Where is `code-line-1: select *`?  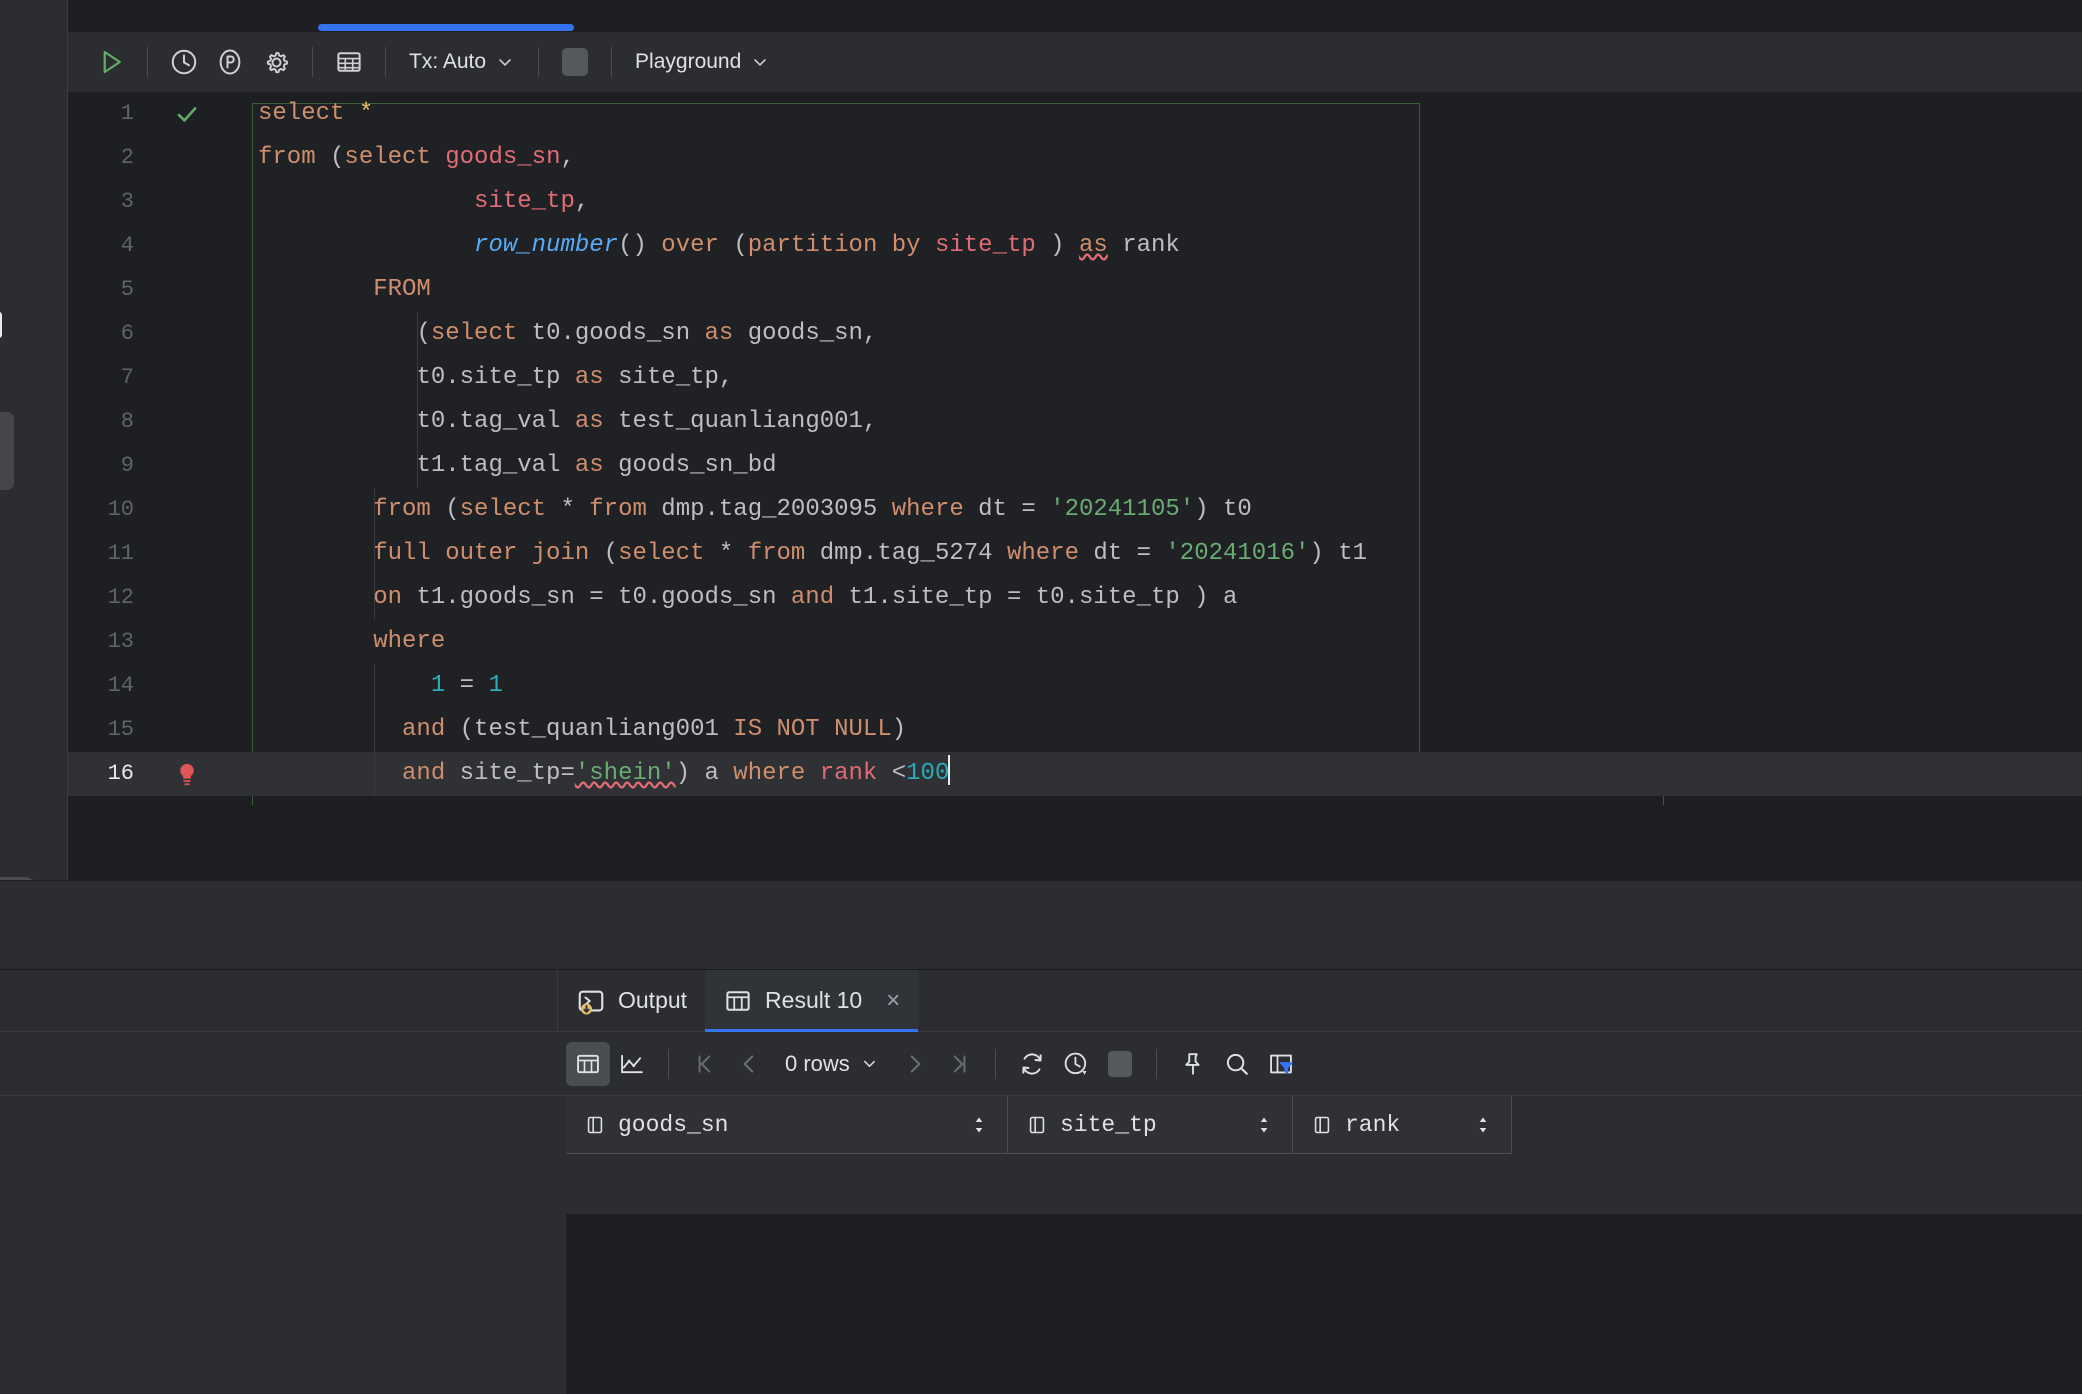 code-line-1: select * is located at coordinates (1164, 114).